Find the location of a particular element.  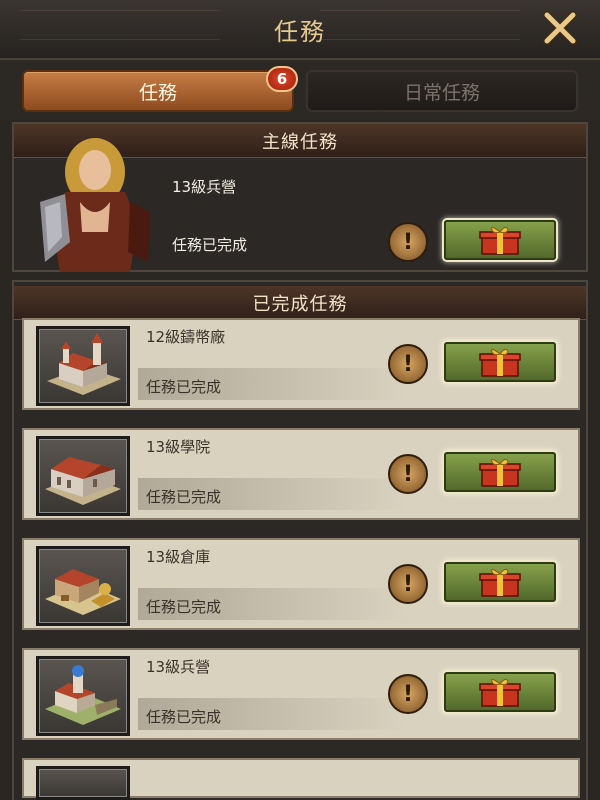

barracks-building-icon is located at coordinates (83, 695).